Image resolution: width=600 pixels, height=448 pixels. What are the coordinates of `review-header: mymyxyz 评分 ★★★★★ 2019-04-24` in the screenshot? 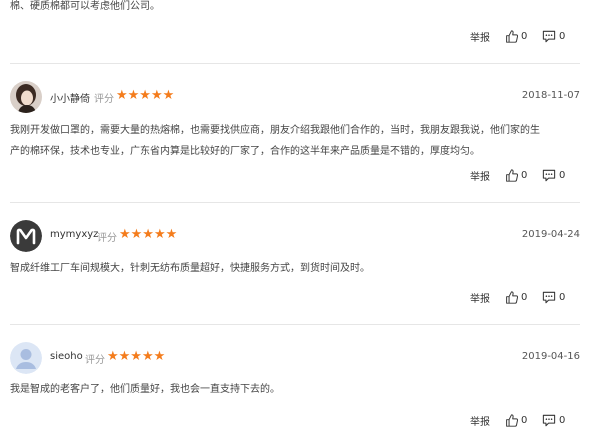 It's located at (295, 236).